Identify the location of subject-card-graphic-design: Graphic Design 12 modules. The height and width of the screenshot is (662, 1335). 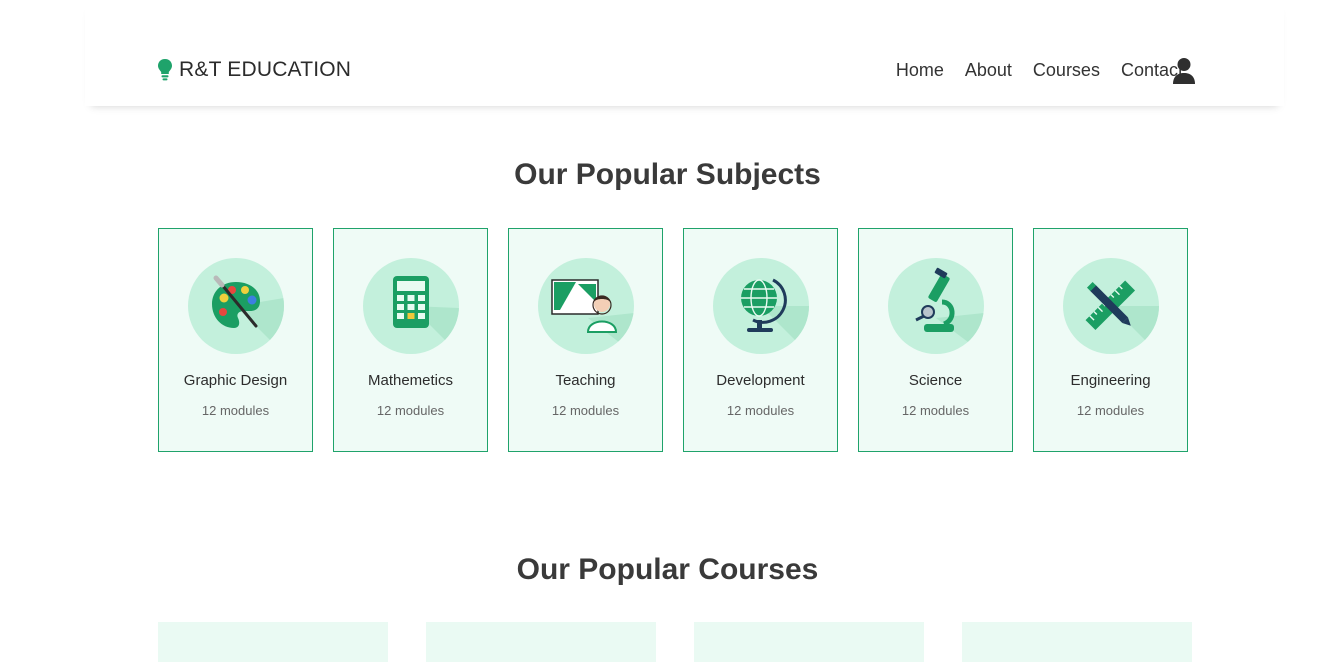
(235, 340).